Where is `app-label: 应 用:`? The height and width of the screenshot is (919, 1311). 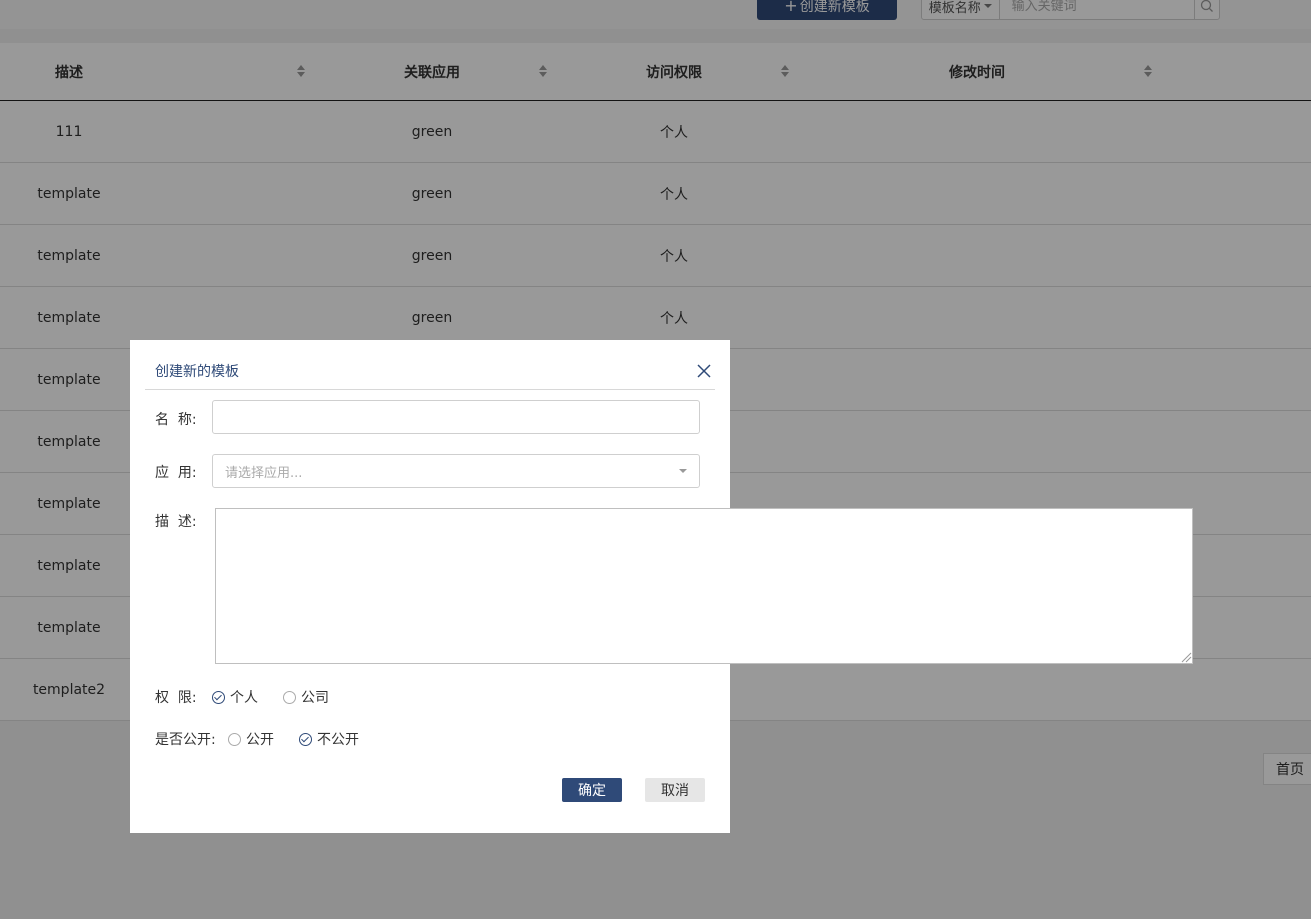
app-label: 应 用: is located at coordinates (176, 473).